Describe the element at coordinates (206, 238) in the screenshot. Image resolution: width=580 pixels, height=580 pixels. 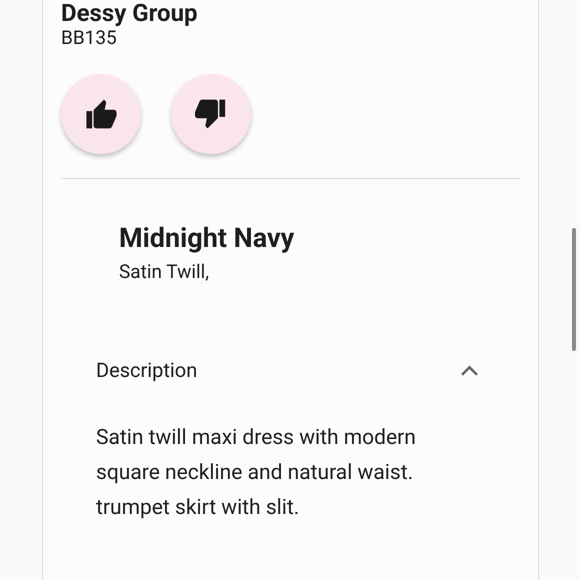
I see `color-name: Midnight Navy` at that location.